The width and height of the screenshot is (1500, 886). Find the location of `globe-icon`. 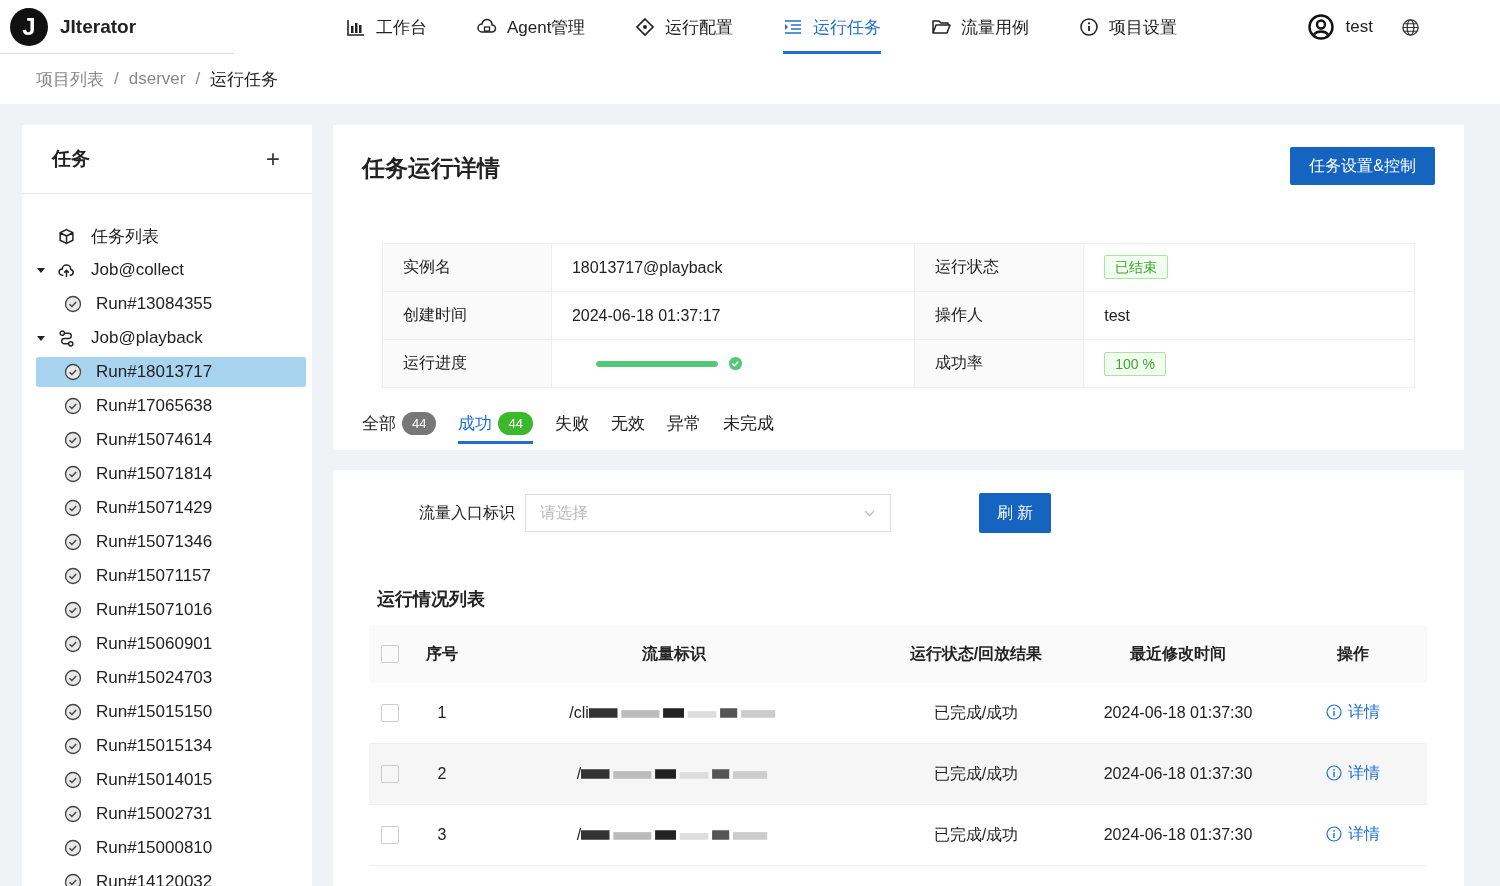

globe-icon is located at coordinates (1410, 27).